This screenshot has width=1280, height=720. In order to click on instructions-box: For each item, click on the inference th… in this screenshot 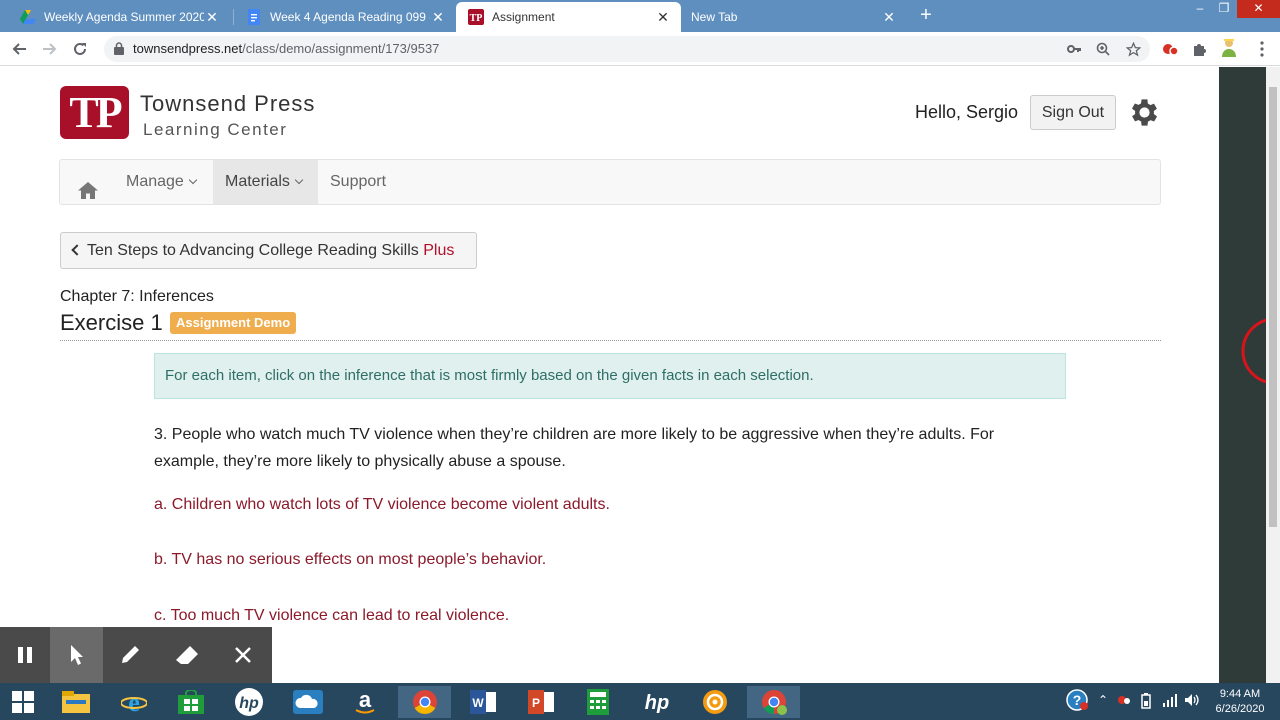, I will do `click(610, 376)`.